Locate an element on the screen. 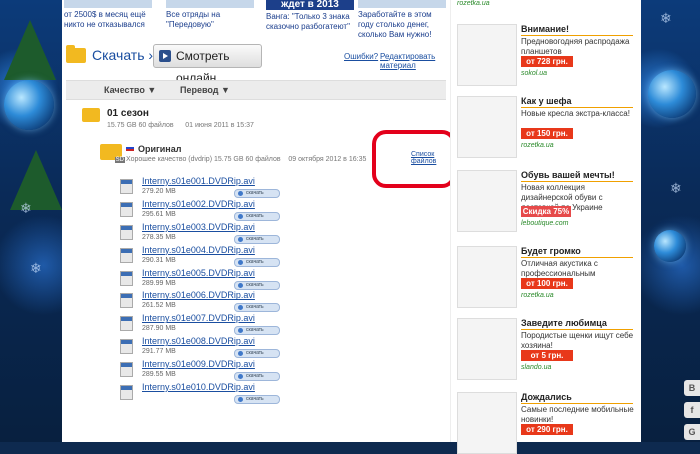 The height and width of the screenshot is (454, 700). ad-title: Внимание! is located at coordinates (545, 29).